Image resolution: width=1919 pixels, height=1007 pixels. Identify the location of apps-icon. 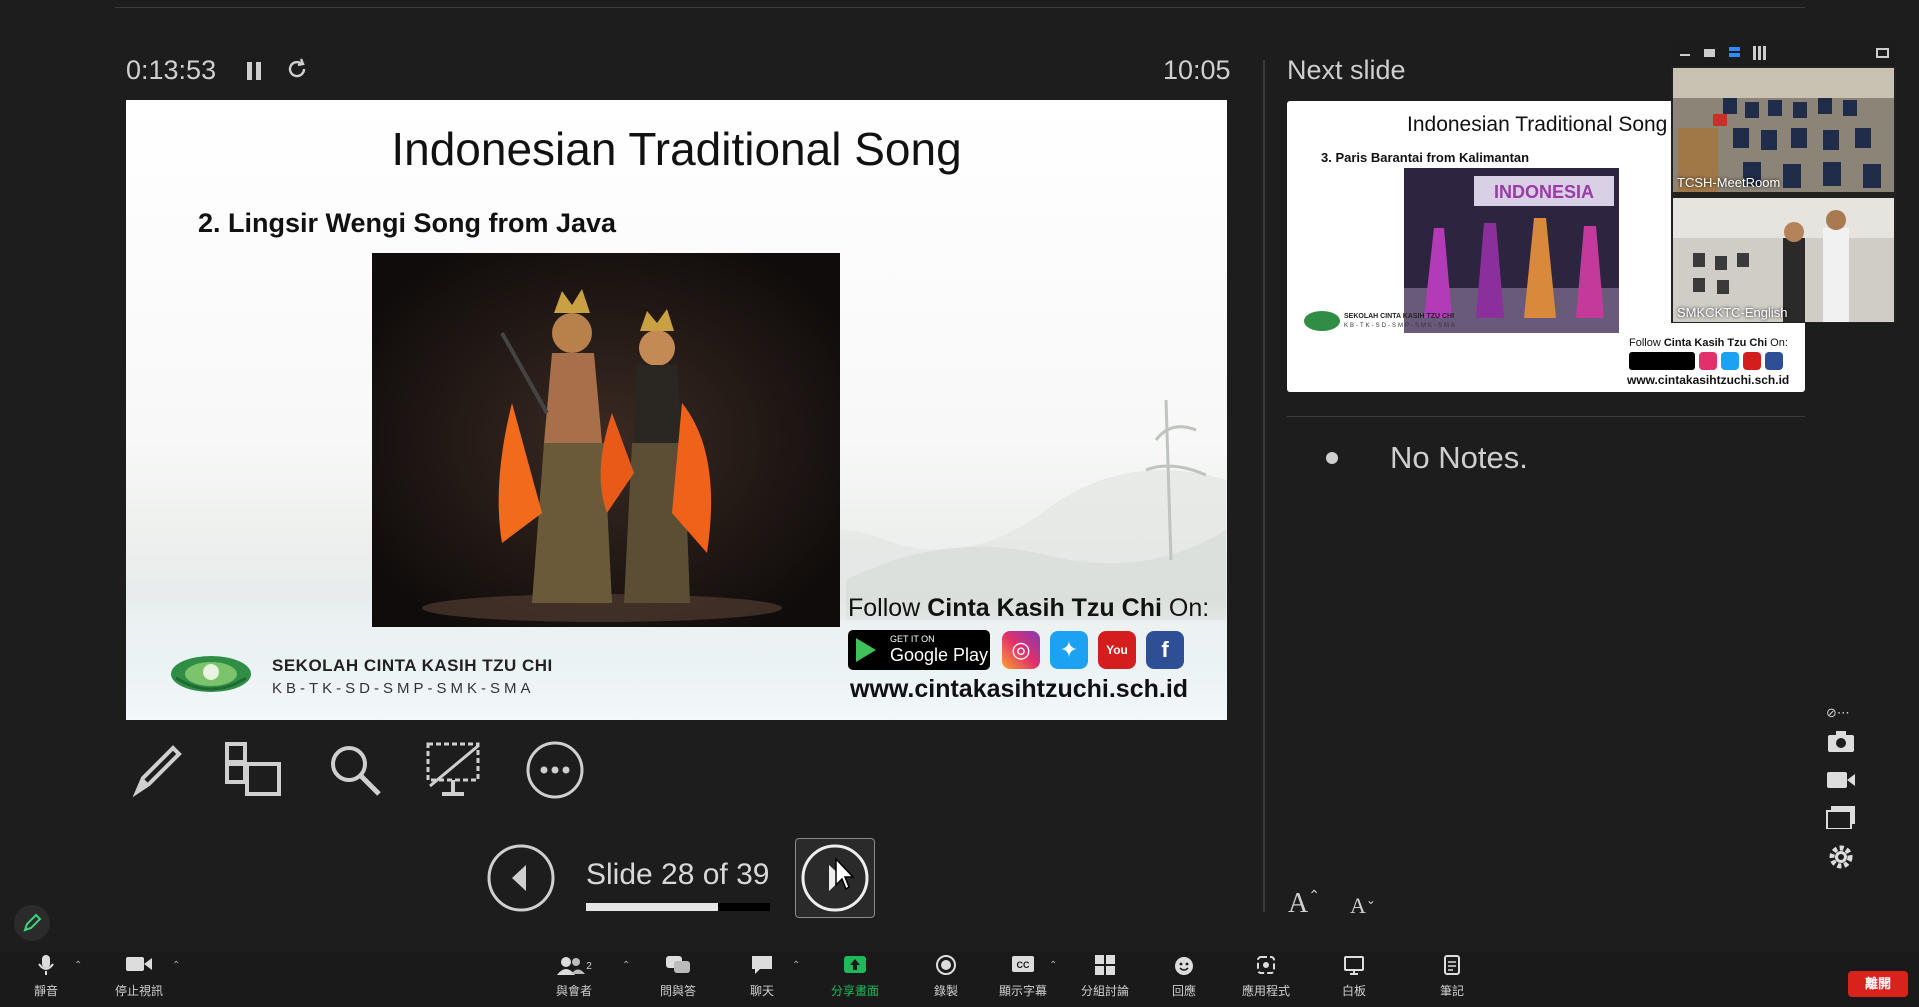
(1266, 967).